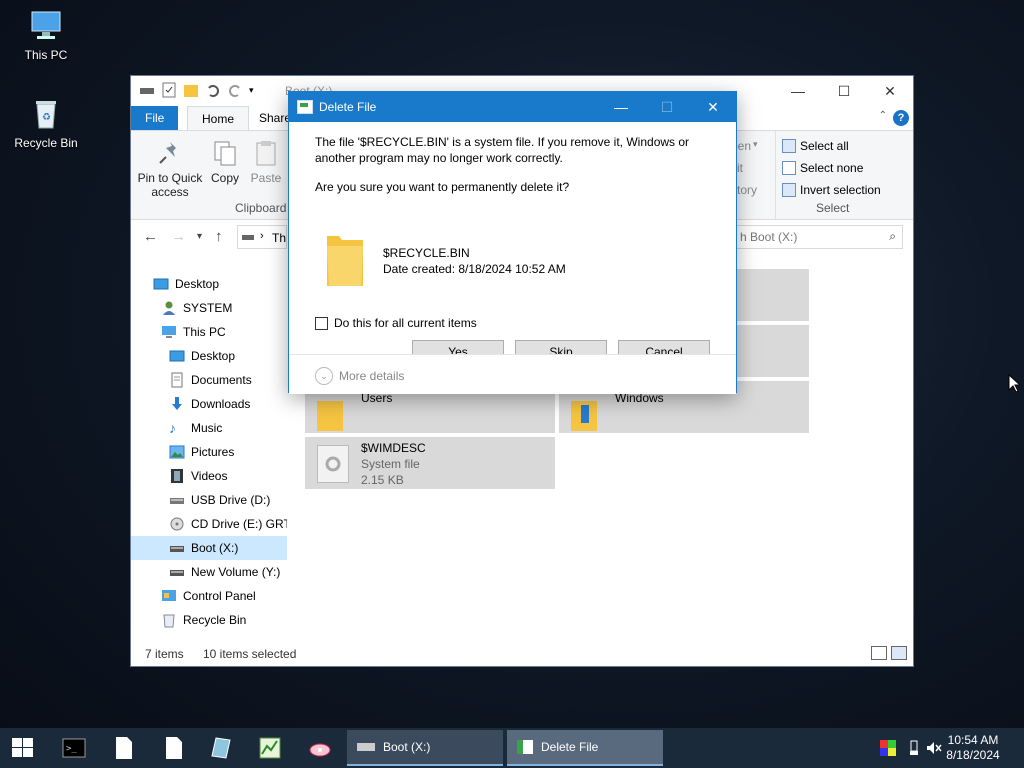 The width and height of the screenshot is (1024, 768). I want to click on nav-item-desktop-root: Desktop, so click(186, 284).